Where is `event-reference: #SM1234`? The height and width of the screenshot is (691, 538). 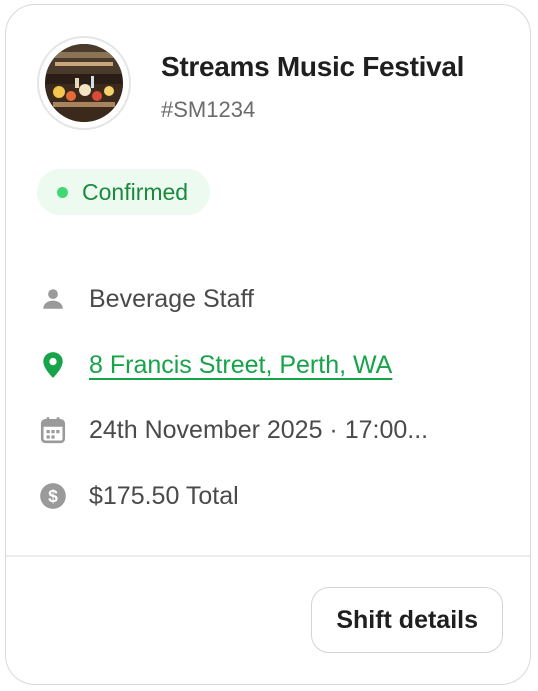 event-reference: #SM1234 is located at coordinates (208, 109).